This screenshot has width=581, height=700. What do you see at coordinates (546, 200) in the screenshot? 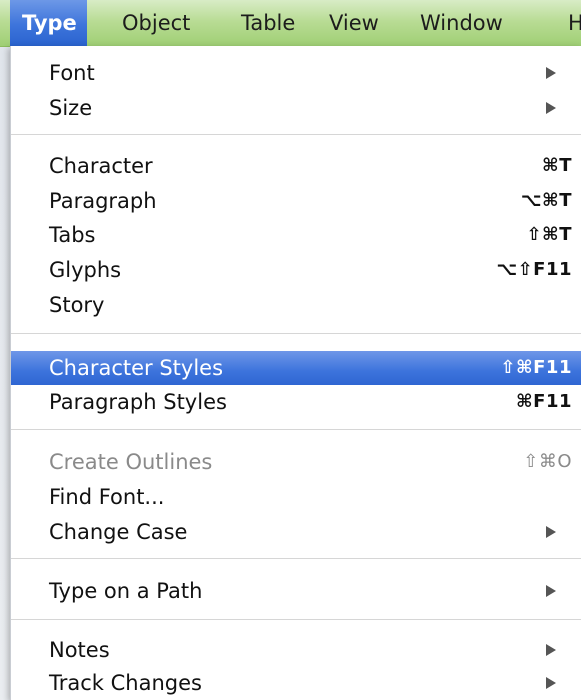
I see `menu-item-shortcut: ⌥⌘T` at bounding box center [546, 200].